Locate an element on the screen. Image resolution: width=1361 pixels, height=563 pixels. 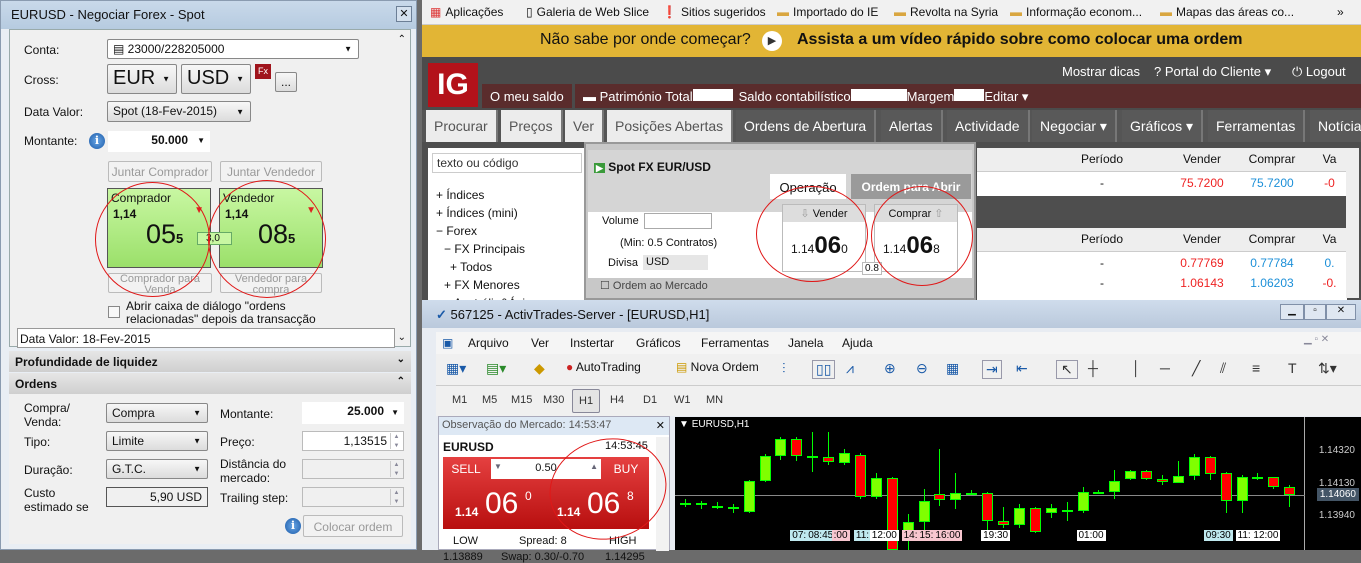
tab-graficos: Gráficos ▾ is located at coordinates (1163, 126).